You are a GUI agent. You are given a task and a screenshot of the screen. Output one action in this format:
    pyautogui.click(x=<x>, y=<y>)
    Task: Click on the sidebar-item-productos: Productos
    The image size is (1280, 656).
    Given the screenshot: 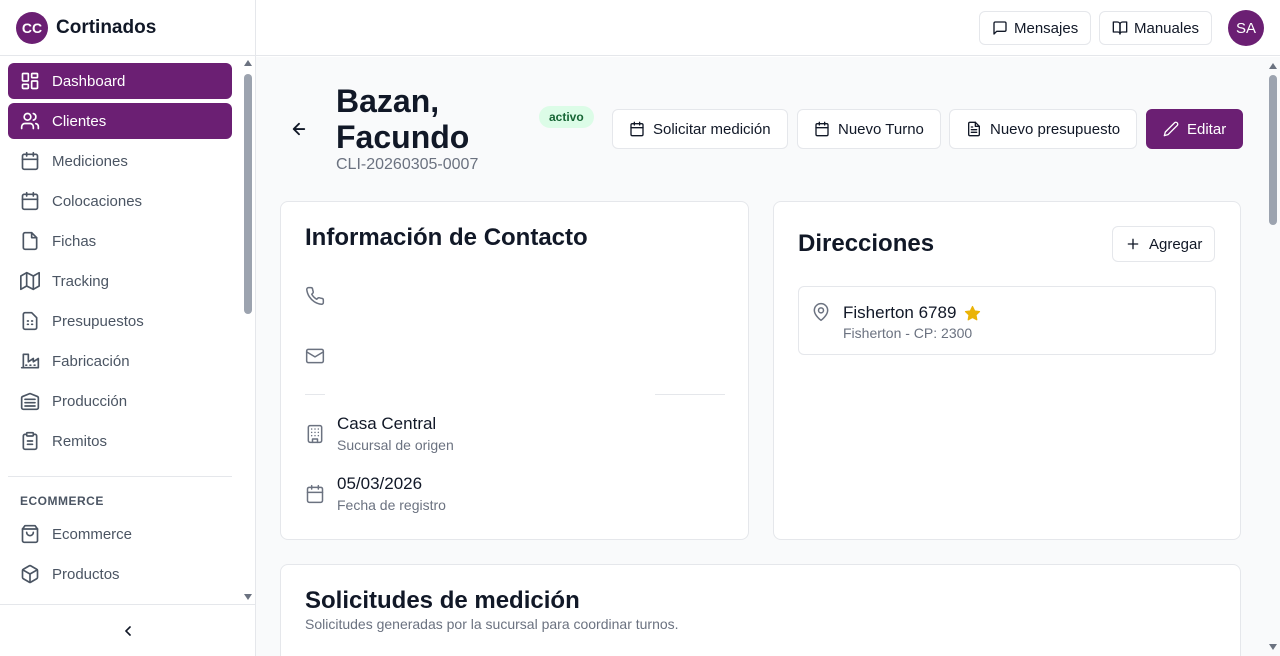 What is the action you would take?
    pyautogui.click(x=120, y=574)
    